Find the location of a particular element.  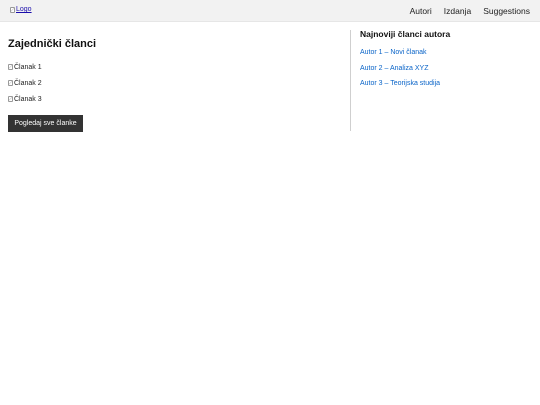

view-all-articles-button: Pogledaj sve članke is located at coordinates (45, 123).